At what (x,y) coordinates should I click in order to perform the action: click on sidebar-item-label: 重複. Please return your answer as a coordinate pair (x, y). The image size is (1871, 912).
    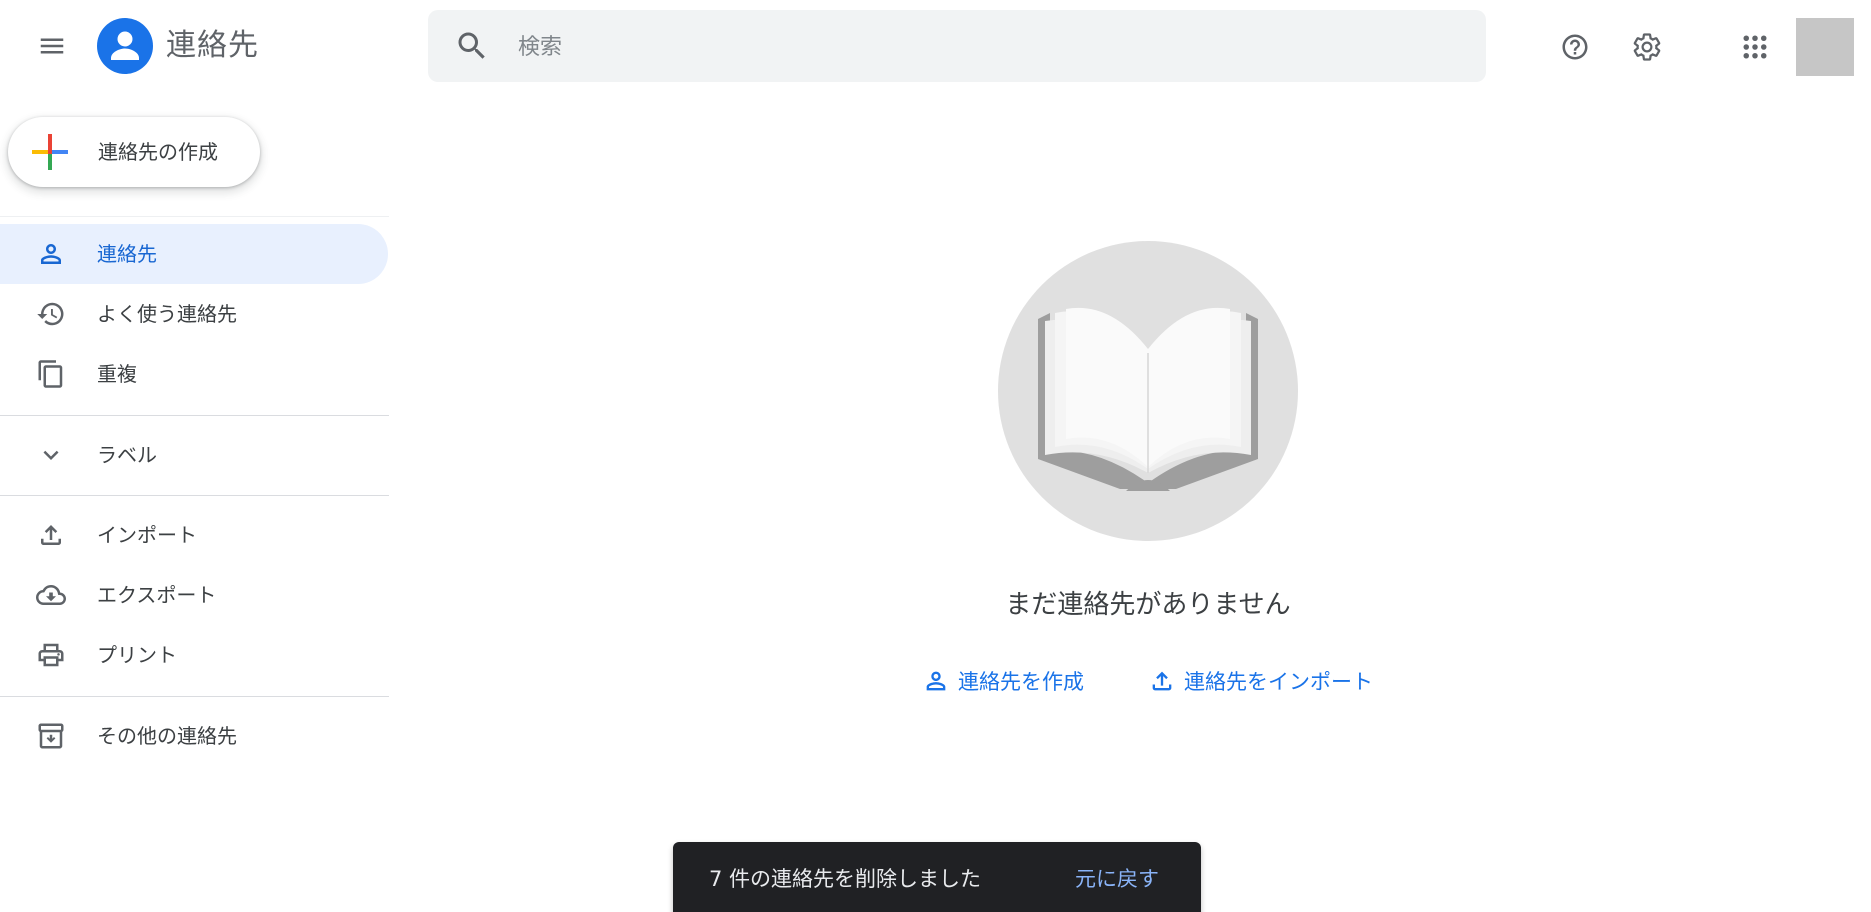
    Looking at the image, I should click on (117, 374).